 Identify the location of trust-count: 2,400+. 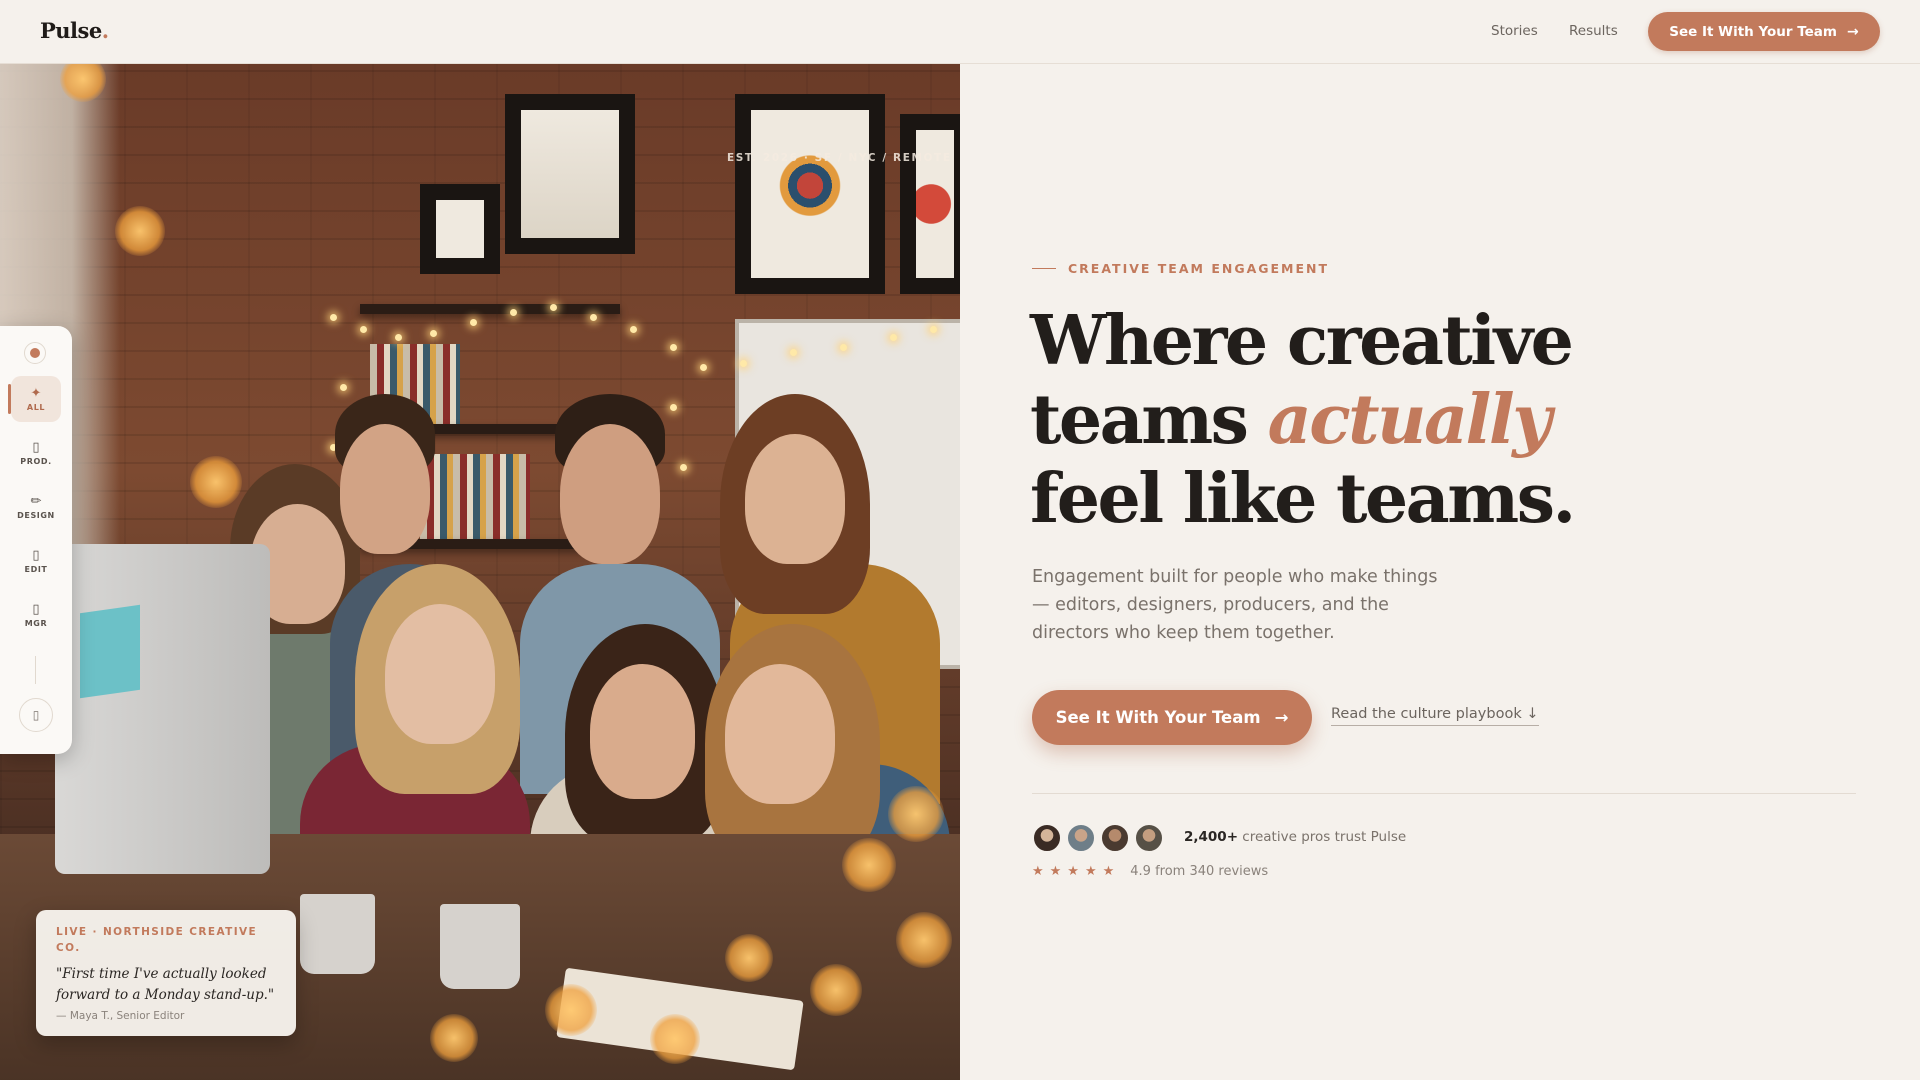
(1211, 837).